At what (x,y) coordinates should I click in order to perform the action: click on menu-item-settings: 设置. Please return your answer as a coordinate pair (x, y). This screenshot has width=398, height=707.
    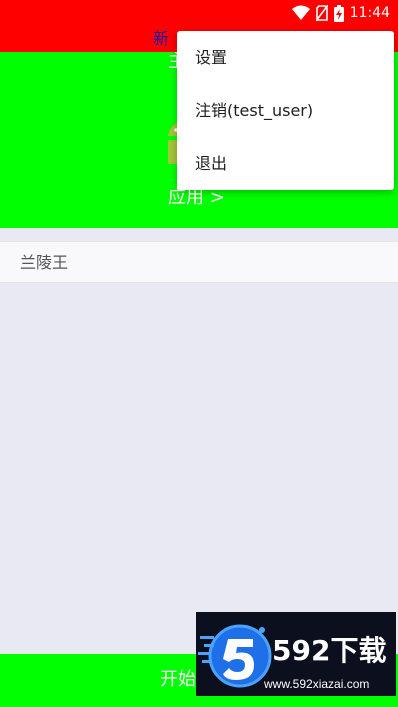
    Looking at the image, I should click on (285, 57).